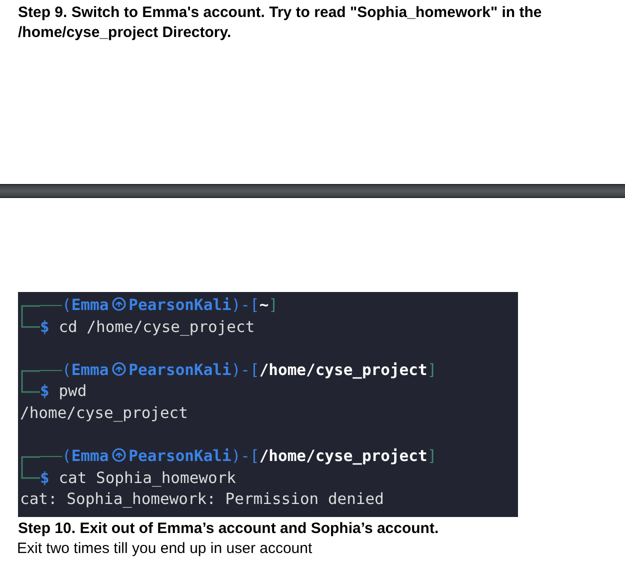  What do you see at coordinates (228, 529) in the screenshot?
I see `step-heading: Step 10. Exit out of Emma’s account and Sophia’s account.` at bounding box center [228, 529].